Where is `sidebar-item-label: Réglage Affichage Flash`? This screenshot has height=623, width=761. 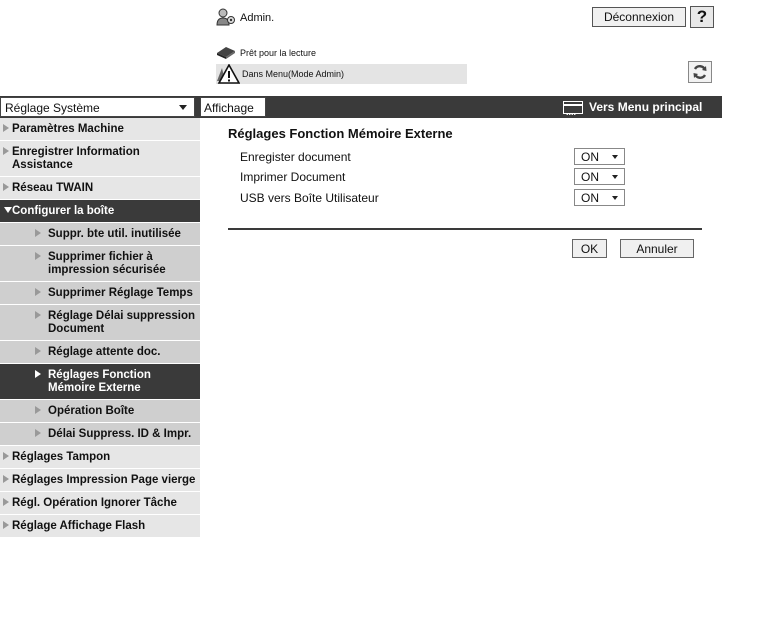
sidebar-item-label: Réglage Affichage Flash is located at coordinates (79, 526).